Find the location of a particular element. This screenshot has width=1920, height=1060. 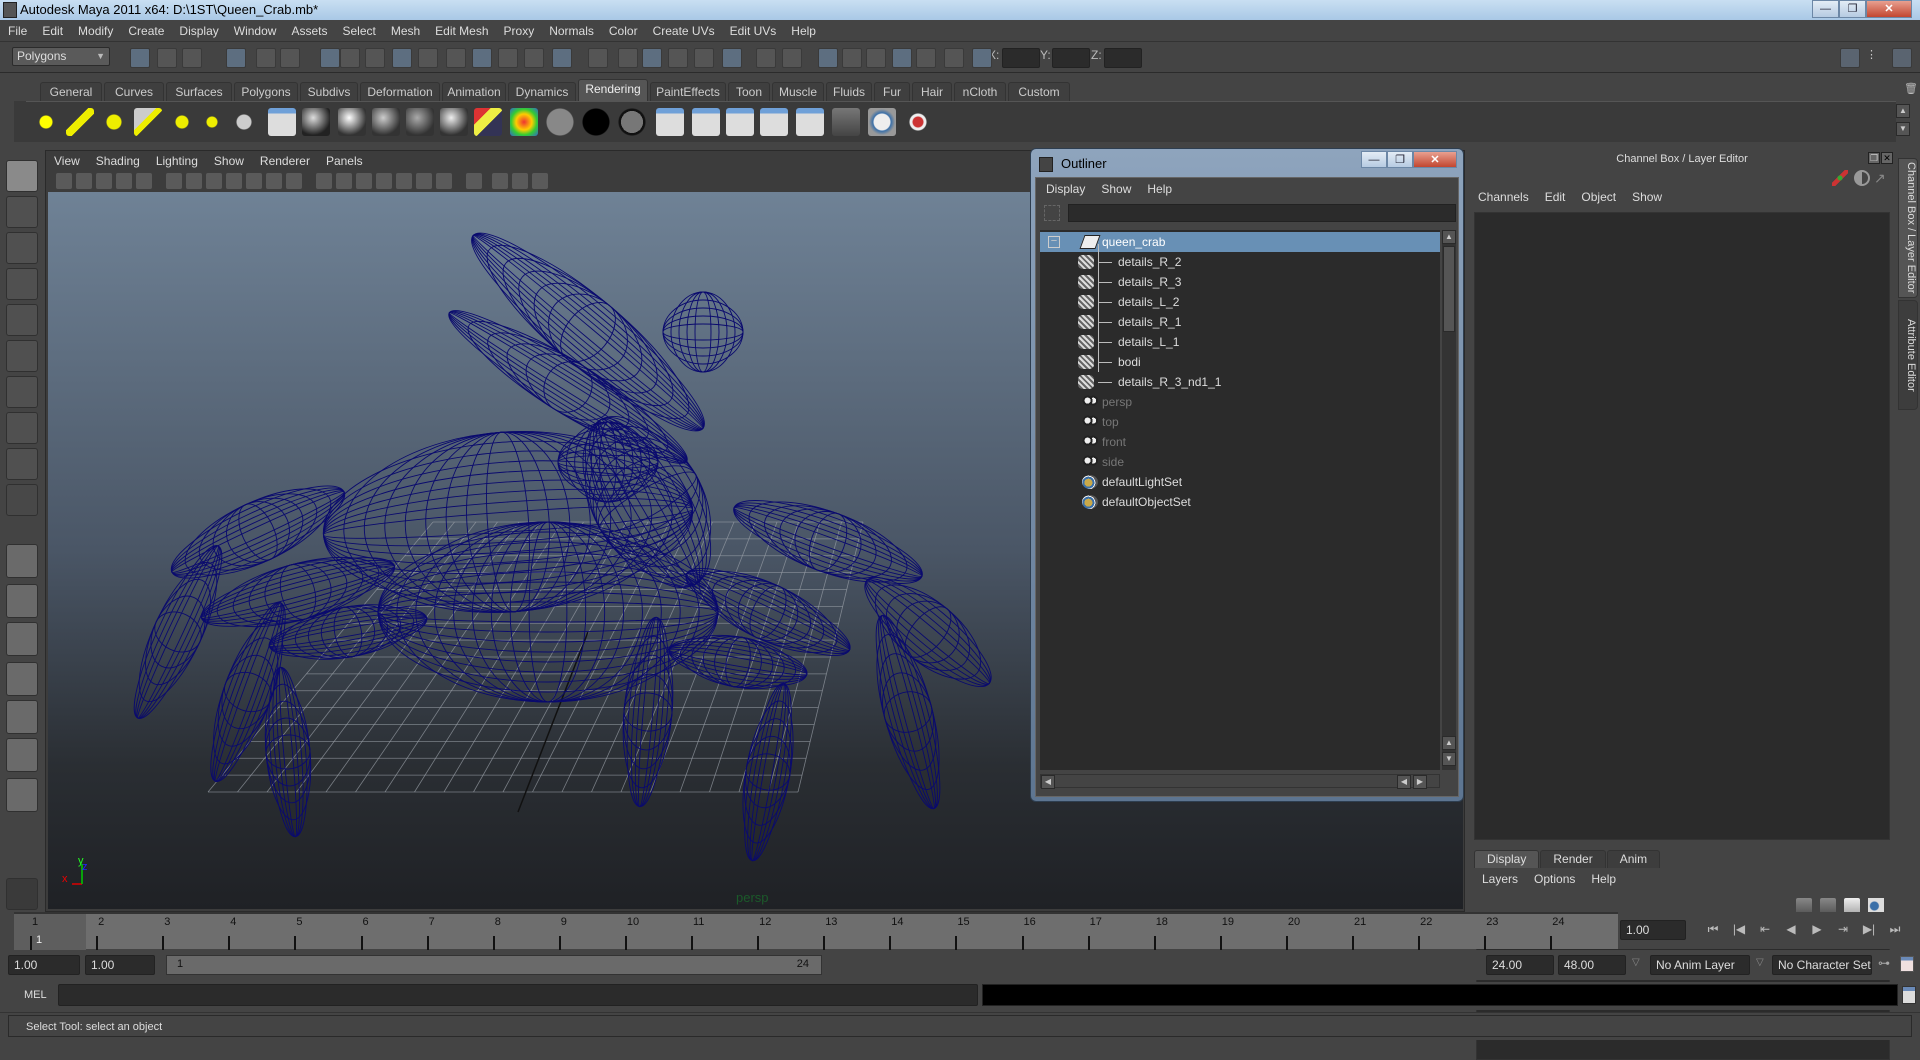

range-slider: 1 24 is located at coordinates (494, 965).